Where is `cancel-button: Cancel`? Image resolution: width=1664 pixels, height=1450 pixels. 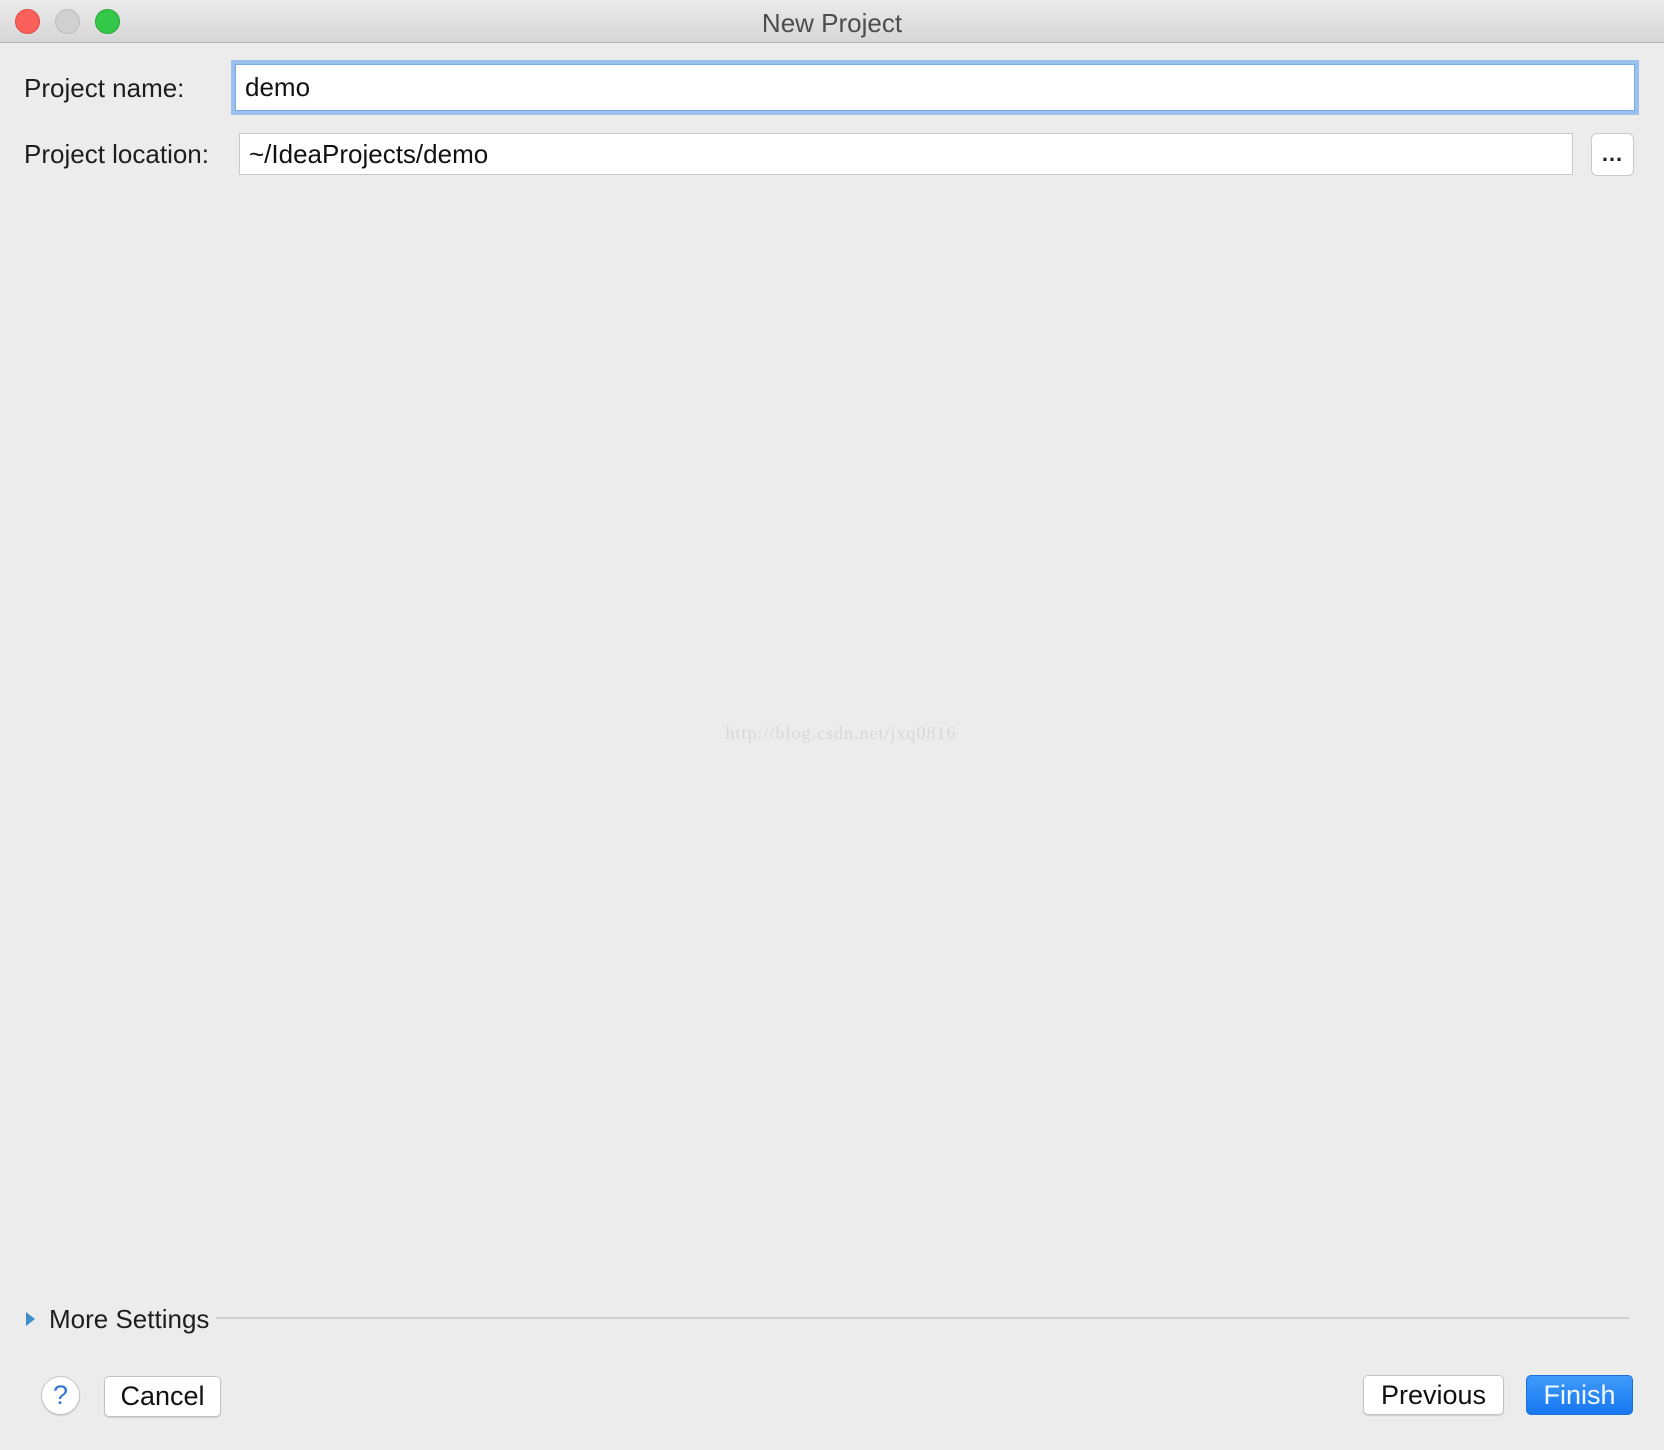 cancel-button: Cancel is located at coordinates (162, 1396).